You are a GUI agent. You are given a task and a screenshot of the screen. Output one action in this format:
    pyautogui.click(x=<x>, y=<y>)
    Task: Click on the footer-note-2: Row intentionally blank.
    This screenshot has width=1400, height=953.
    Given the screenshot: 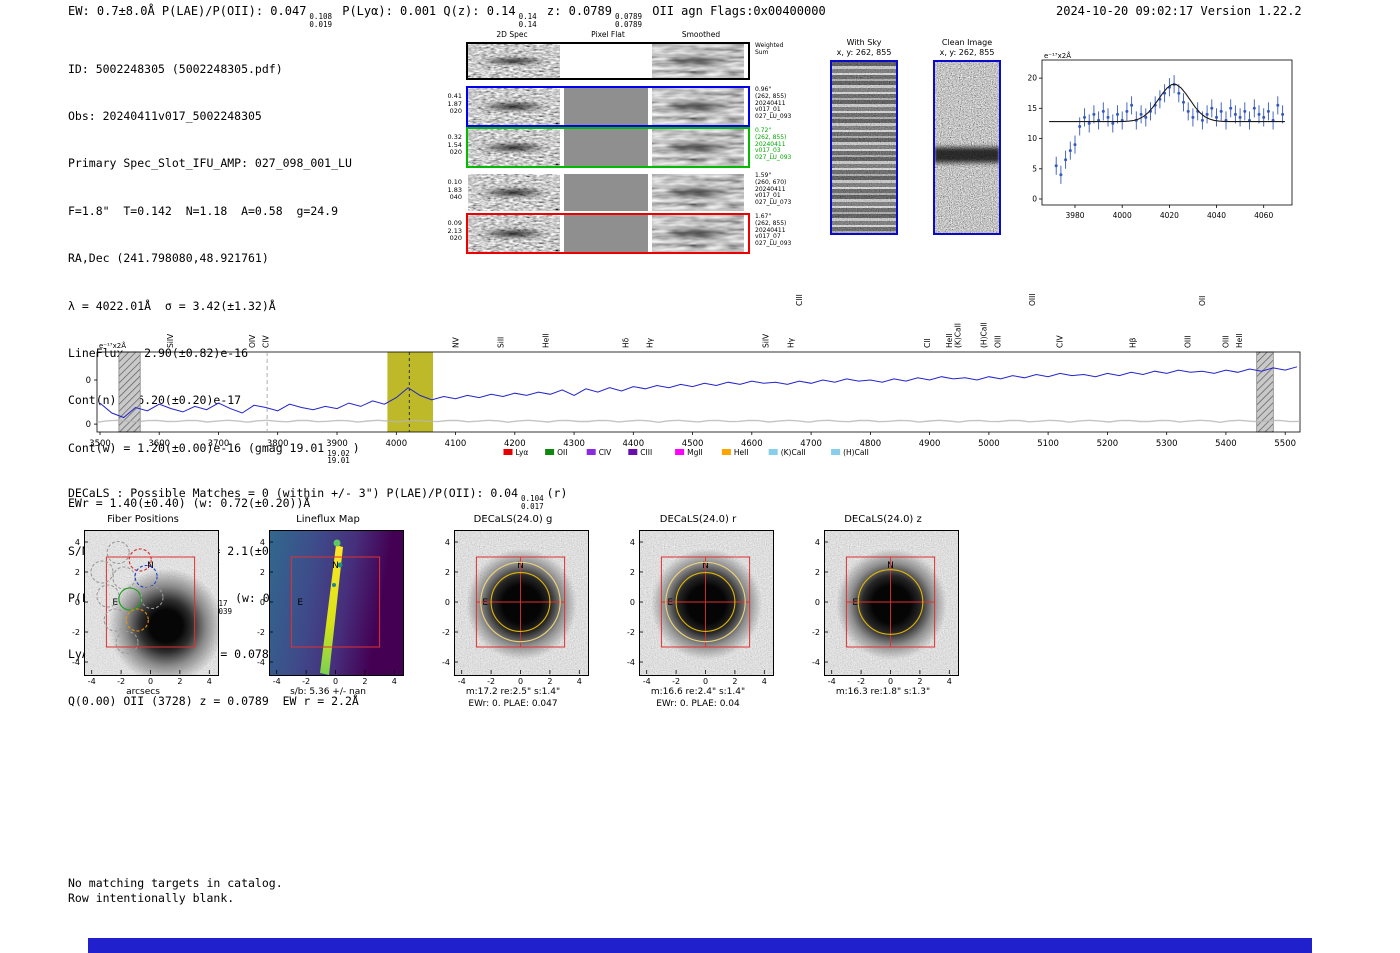 What is the action you would take?
    pyautogui.click(x=151, y=898)
    